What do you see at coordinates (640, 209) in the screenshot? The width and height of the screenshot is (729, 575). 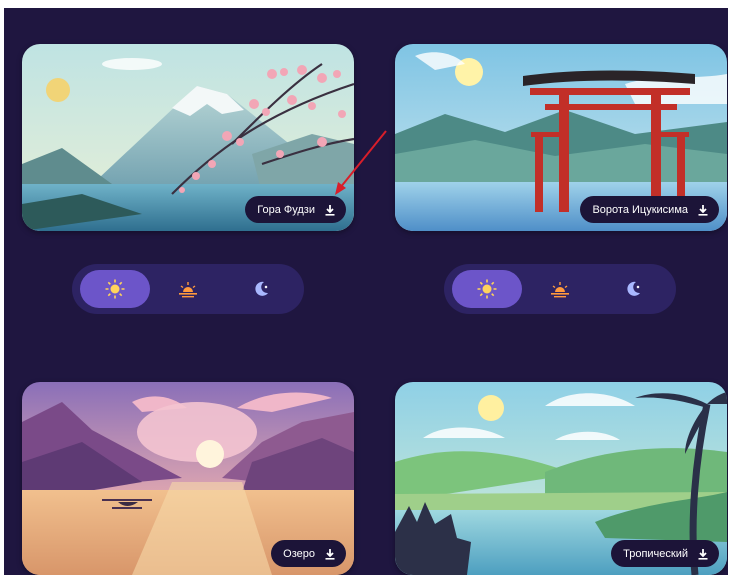 I see `card-title: Ворота Ицукисима` at bounding box center [640, 209].